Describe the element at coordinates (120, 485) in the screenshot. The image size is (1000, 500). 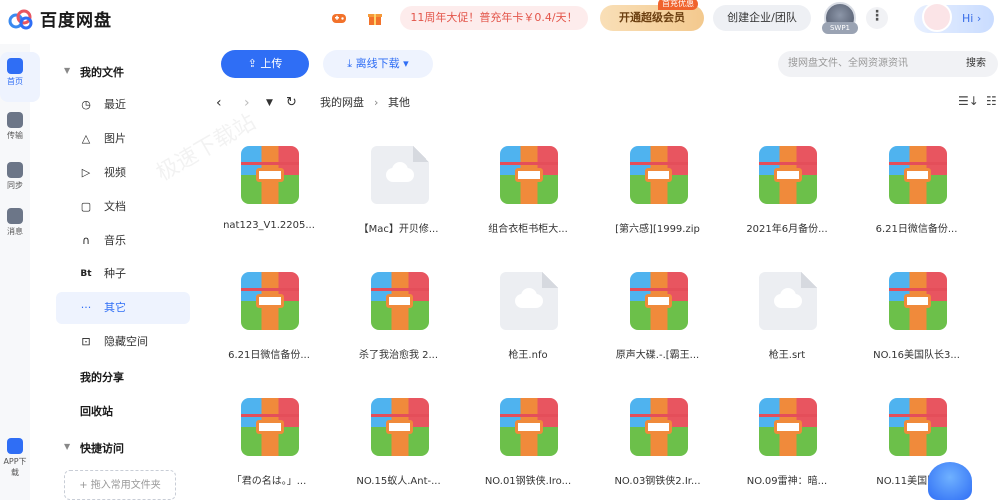
I see `add-quick-folder-dropzone: + 拖入常用文件夹` at that location.